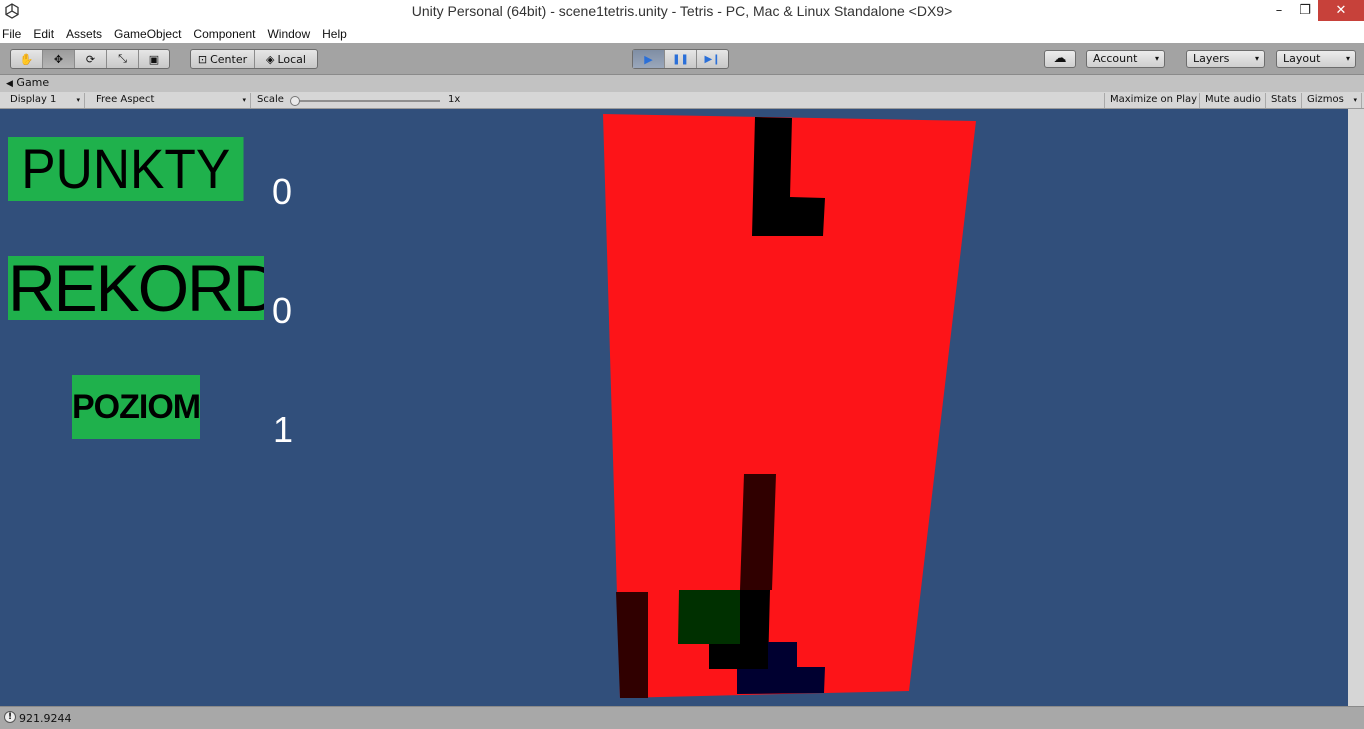 The image size is (1364, 729). Describe the element at coordinates (123, 59) in the screenshot. I see `scale-tool-icon: ⤡` at that location.